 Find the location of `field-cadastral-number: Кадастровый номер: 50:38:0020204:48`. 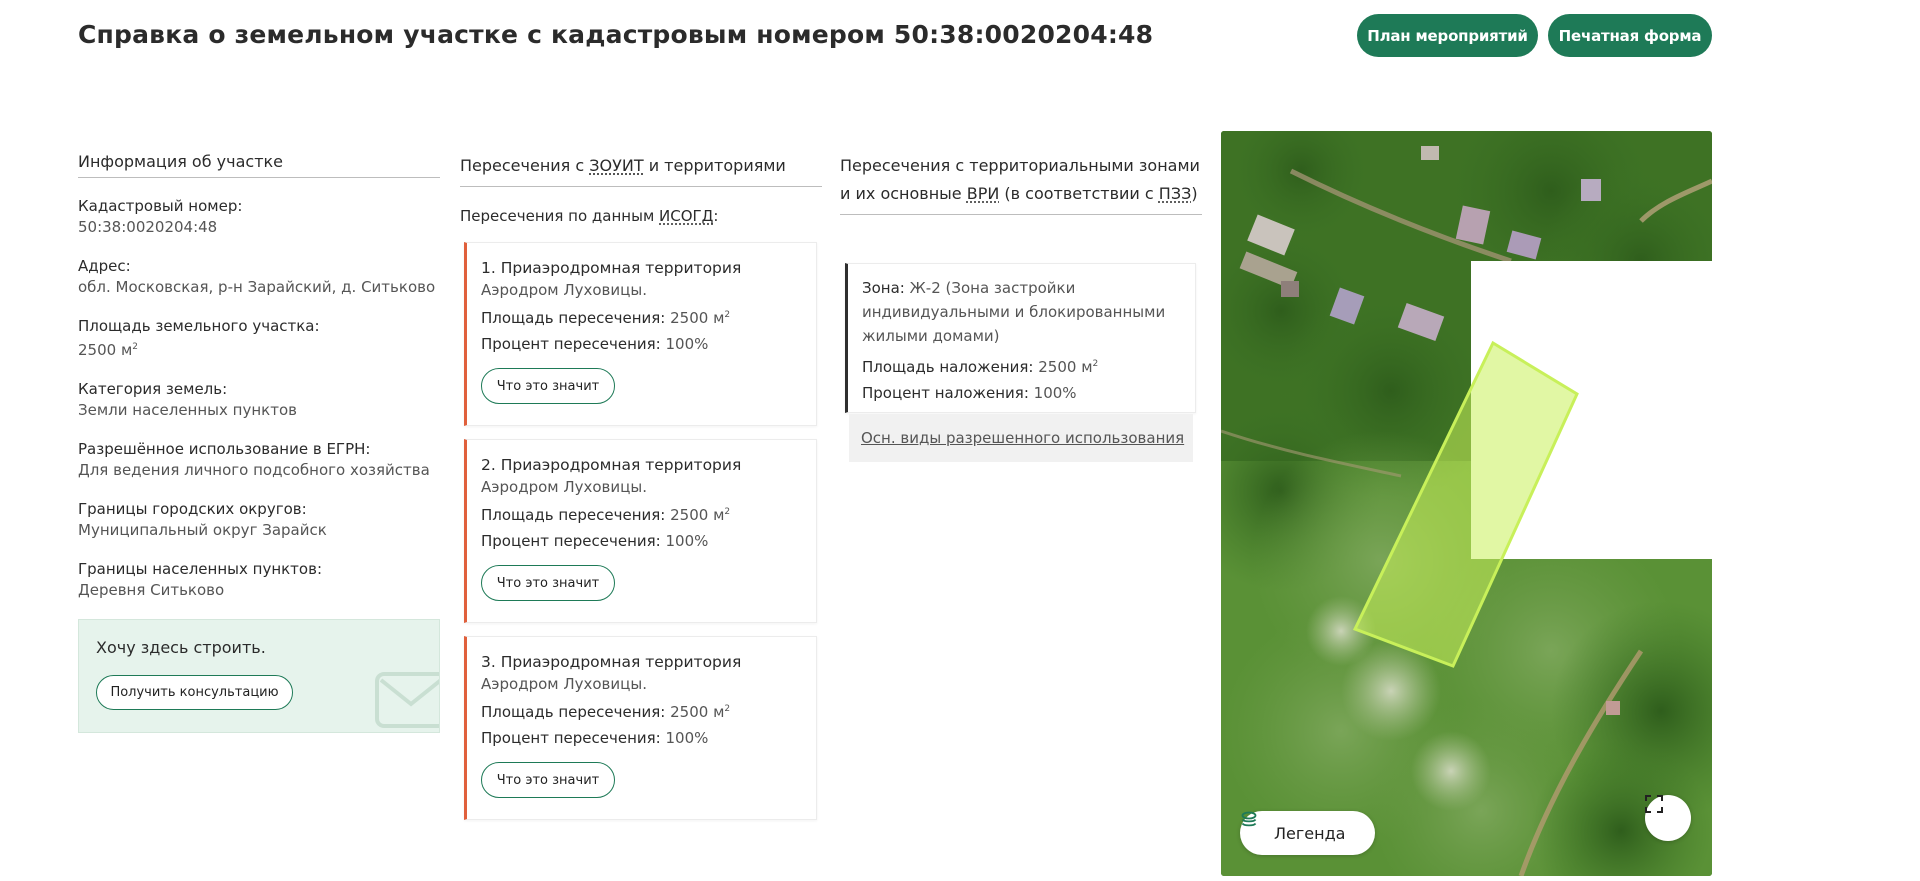

field-cadastral-number: Кадастровый номер: 50:38:0020204:48 is located at coordinates (259, 217).